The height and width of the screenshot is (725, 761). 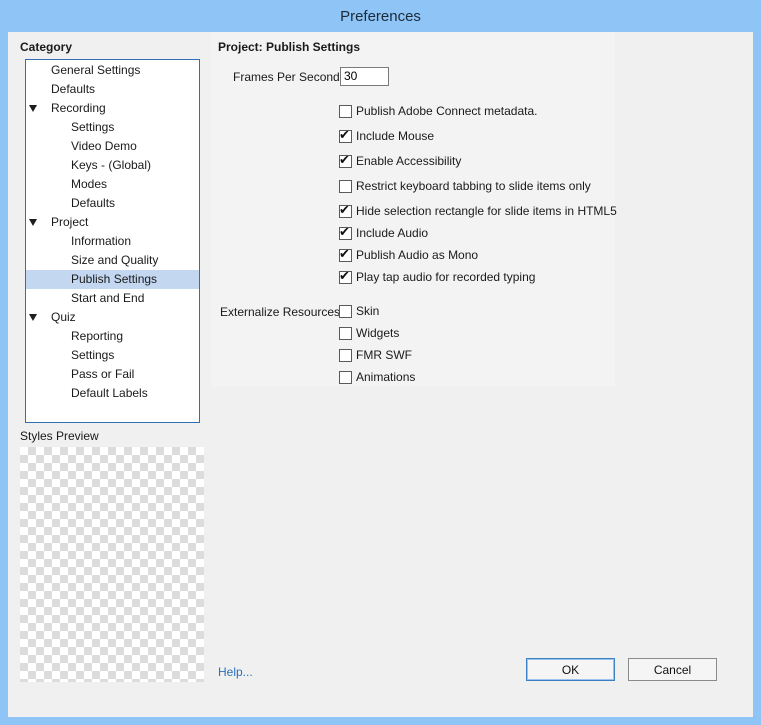 I want to click on title-bar: Preferences, so click(x=380, y=16).